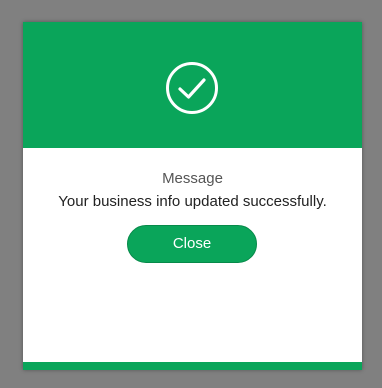 The height and width of the screenshot is (388, 382). Describe the element at coordinates (192, 201) in the screenshot. I see `dialog-message: Your business info updated successfully.` at that location.